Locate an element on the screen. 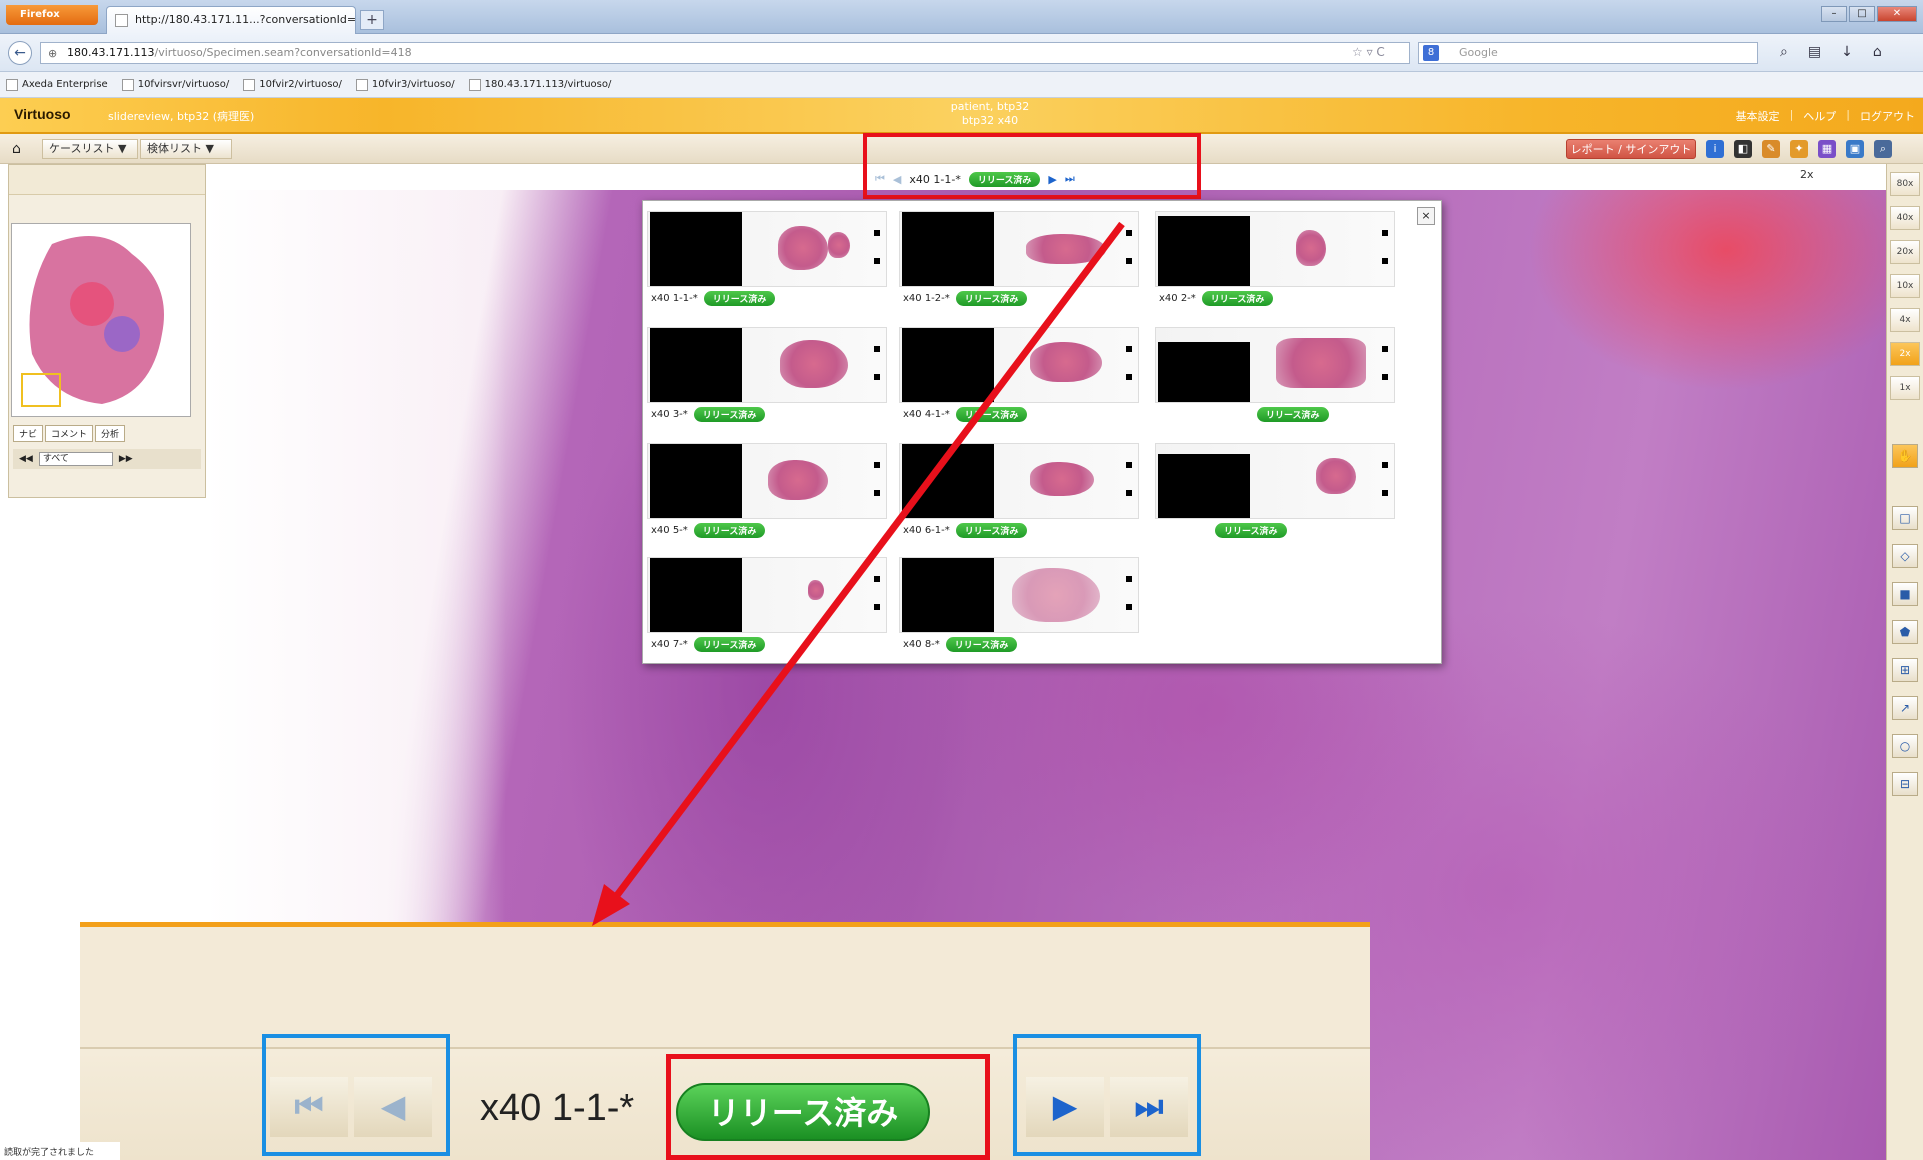 The width and height of the screenshot is (1923, 1160). bookmark-icon is located at coordinates (474, 84).